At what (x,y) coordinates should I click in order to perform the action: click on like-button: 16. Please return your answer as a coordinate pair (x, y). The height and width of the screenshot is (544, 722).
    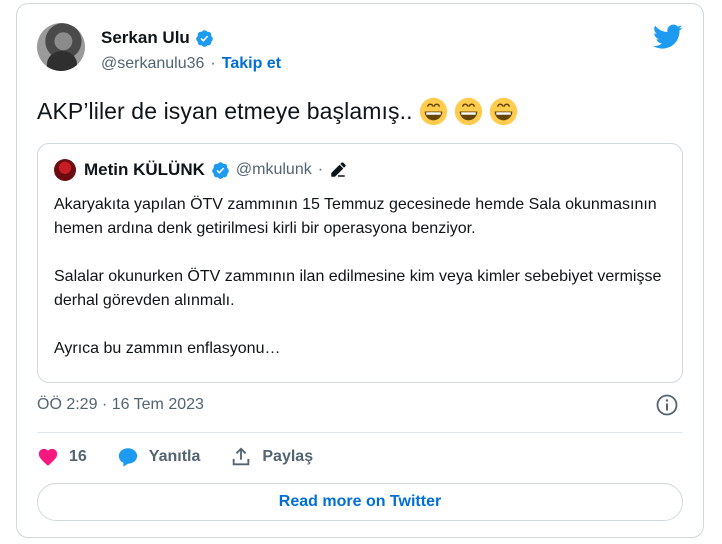
    Looking at the image, I should click on (62, 457).